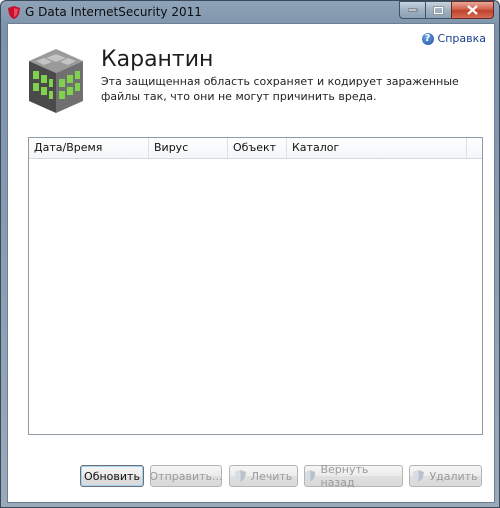  I want to click on column-header-catalog: Каталог, so click(377, 148).